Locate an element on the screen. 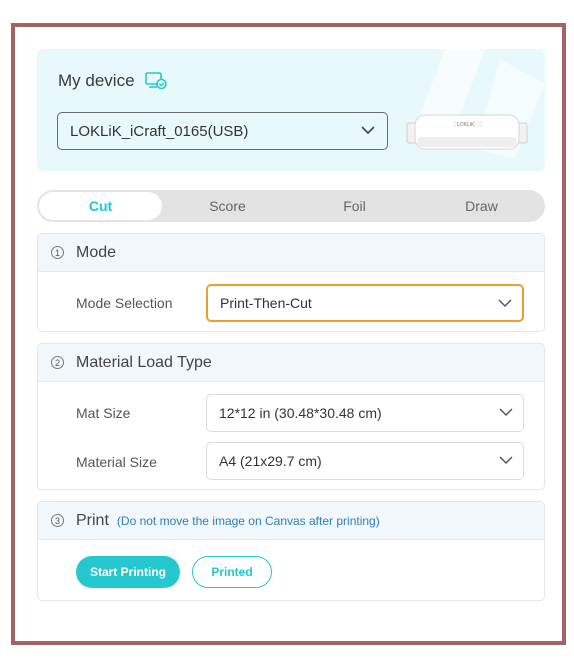  device-select-value: LOKLiK_iCraft_0165(USB) is located at coordinates (159, 131).